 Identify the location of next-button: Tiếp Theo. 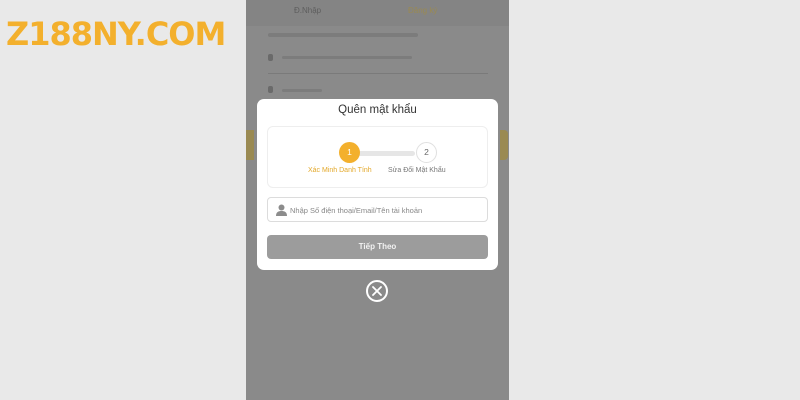
(377, 247).